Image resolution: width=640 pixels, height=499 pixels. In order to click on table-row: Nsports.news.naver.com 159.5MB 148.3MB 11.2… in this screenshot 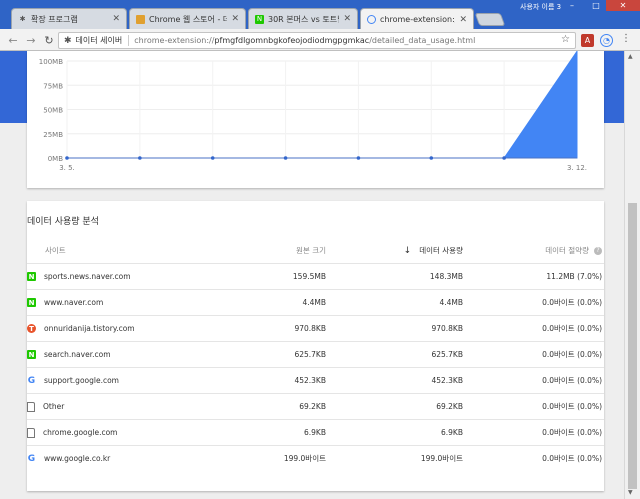, I will do `click(315, 276)`.